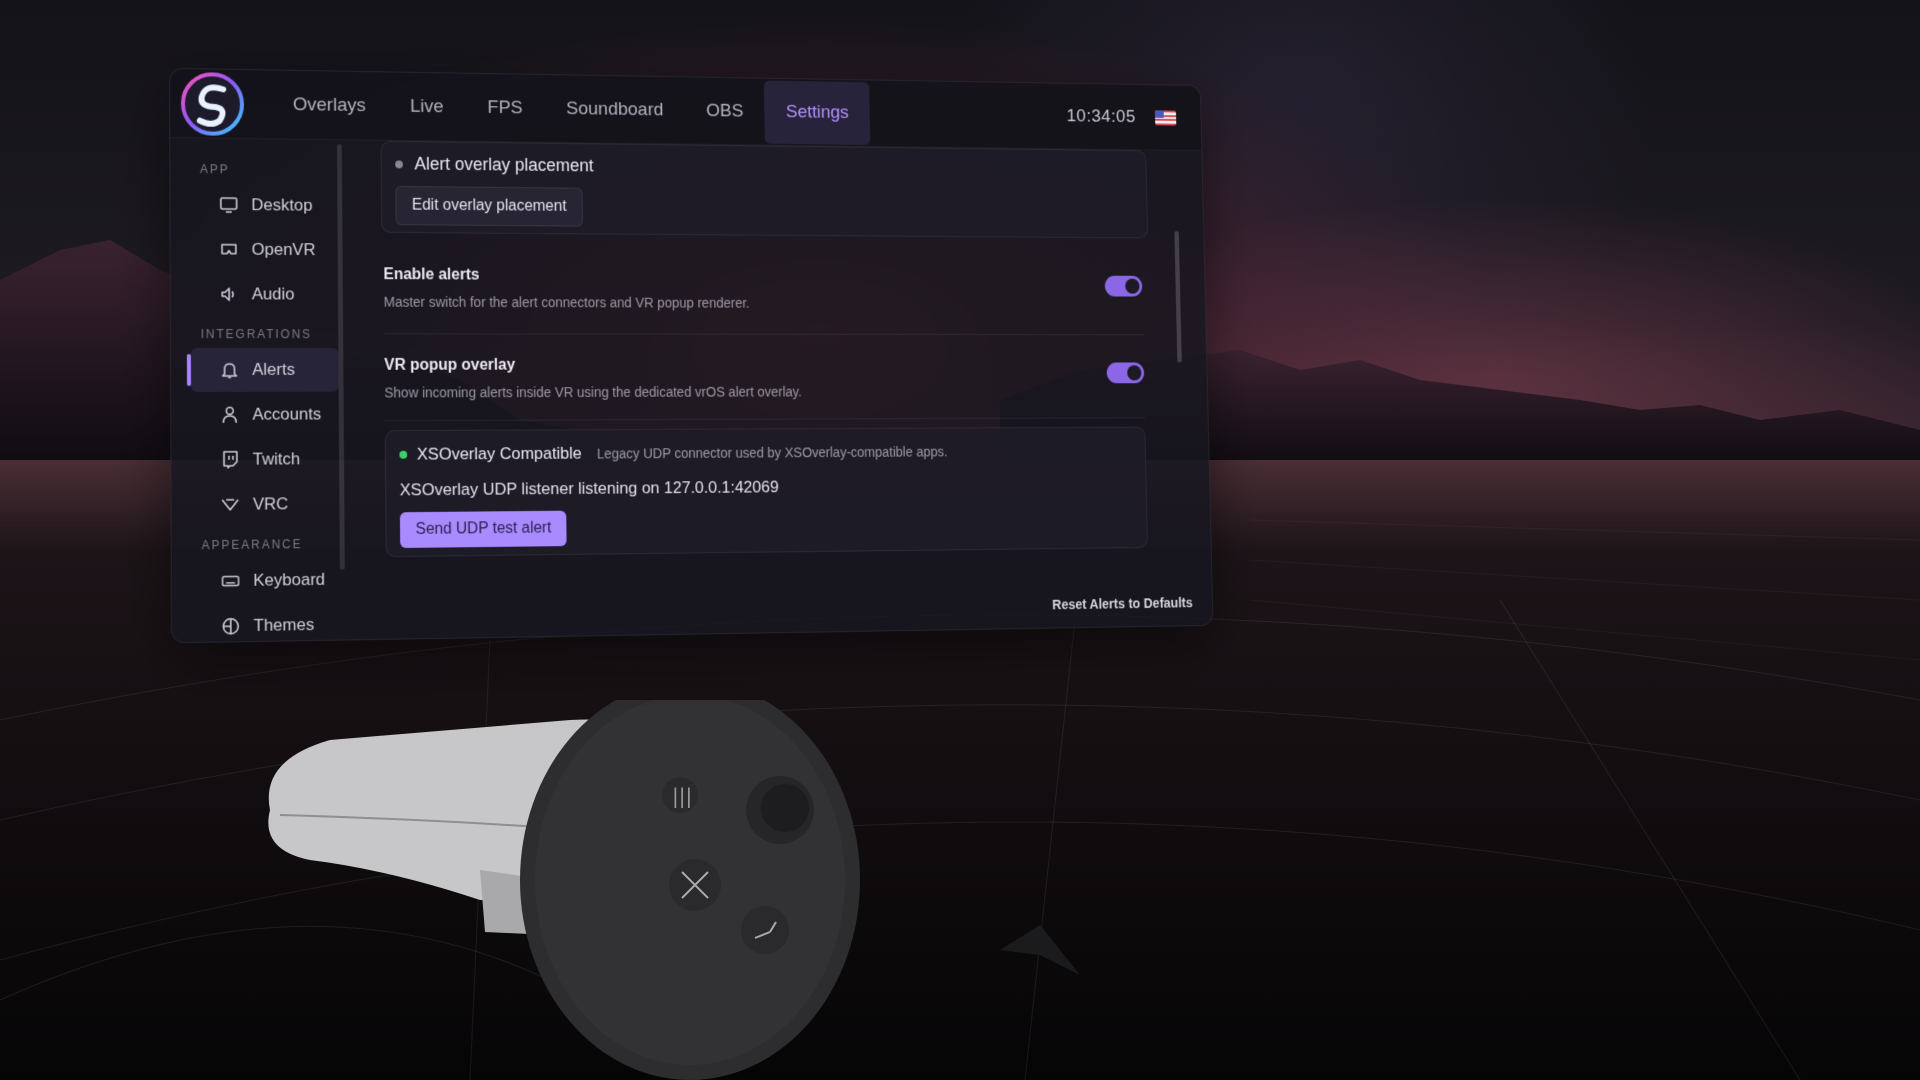 The image size is (1920, 1080). I want to click on sidebar-item-accounts: Accounts, so click(265, 415).